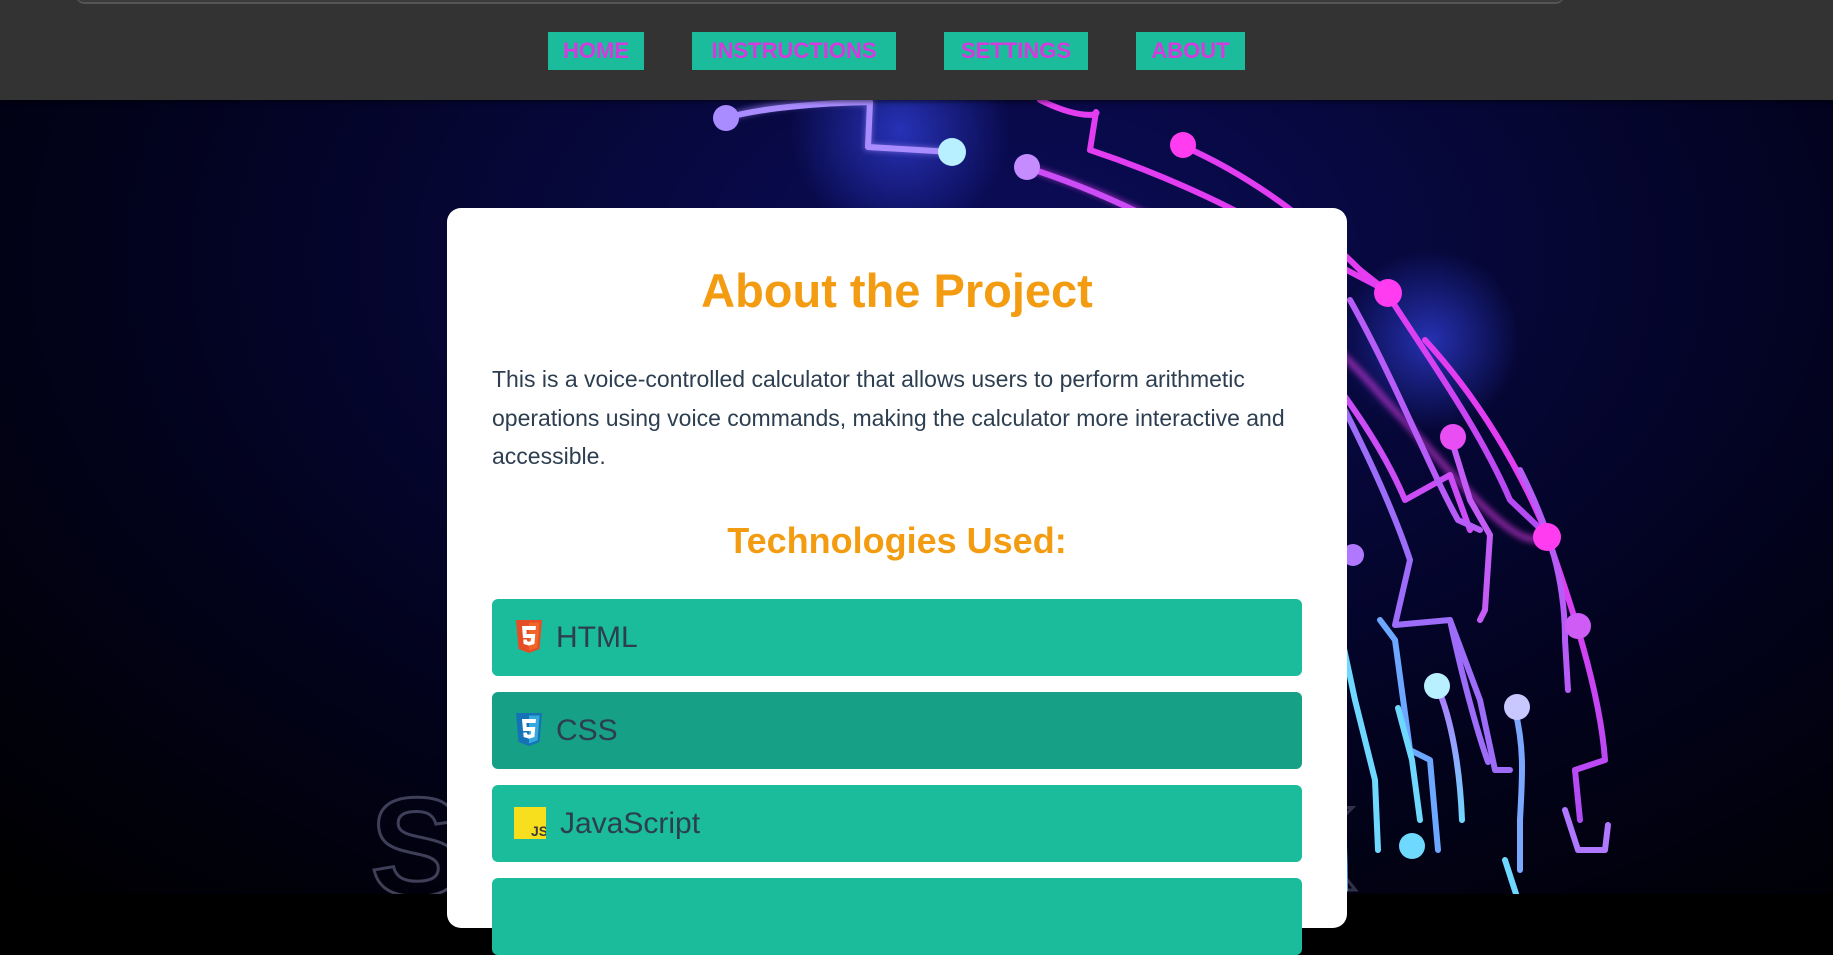 This screenshot has width=1833, height=955. Describe the element at coordinates (897, 637) in the screenshot. I see `tech-item-html: HTML` at that location.